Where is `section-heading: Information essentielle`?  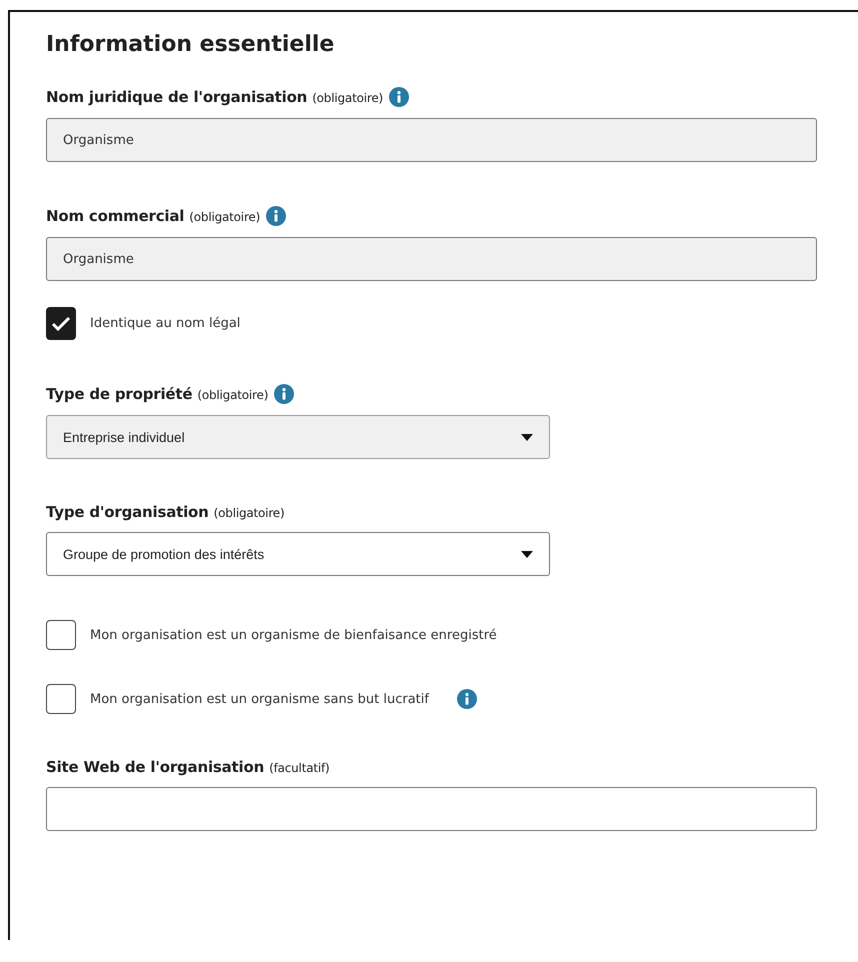
section-heading: Information essentielle is located at coordinates (191, 44).